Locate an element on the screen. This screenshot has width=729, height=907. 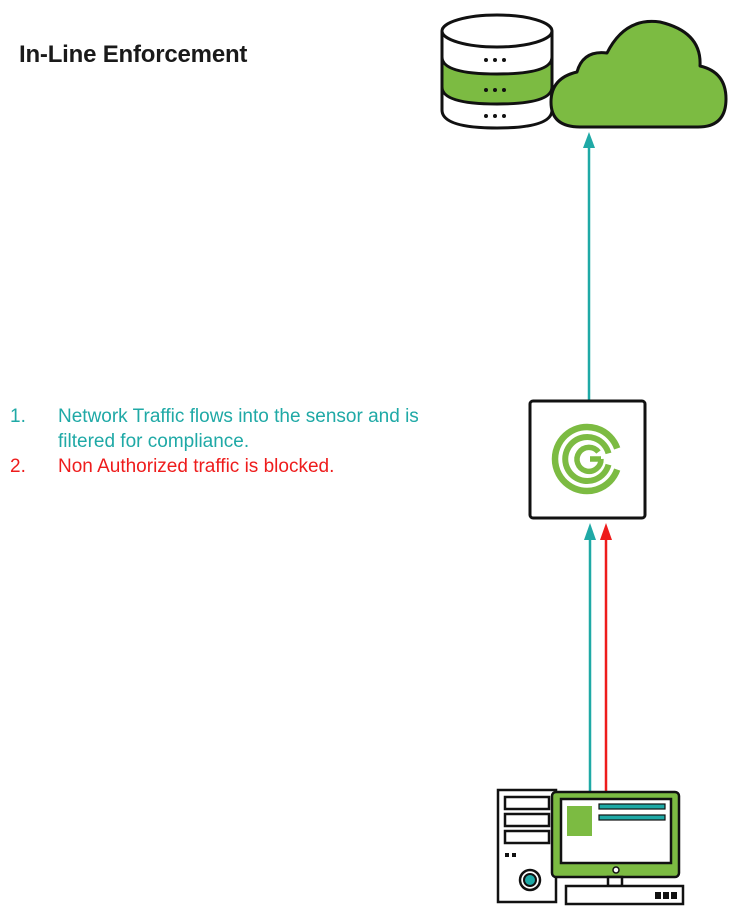
computer-icon is located at coordinates (590, 847).